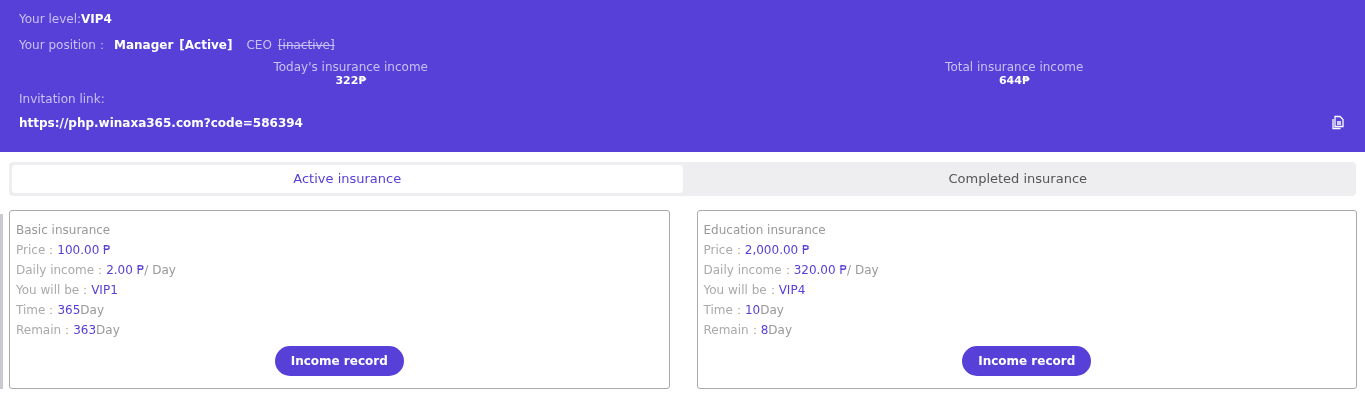 This screenshot has width=1365, height=400. What do you see at coordinates (96, 19) in the screenshot?
I see `level-value: VIP4` at bounding box center [96, 19].